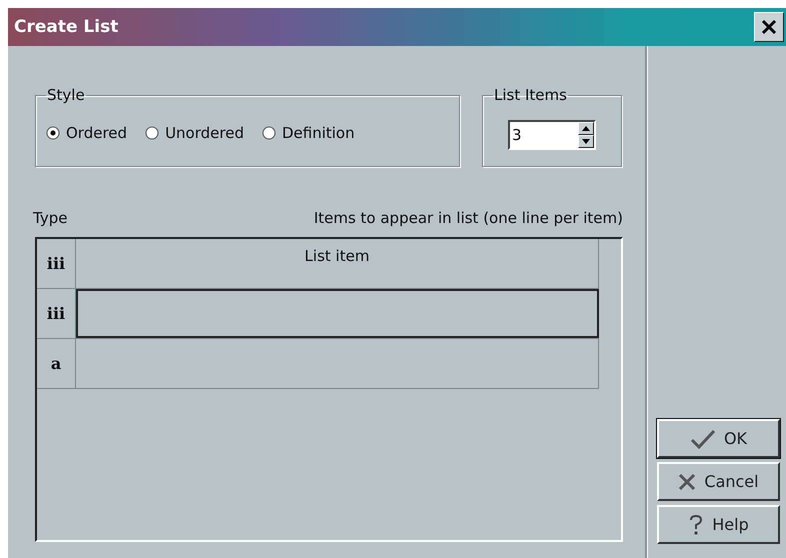  I want to click on column-label: Type, so click(50, 218).